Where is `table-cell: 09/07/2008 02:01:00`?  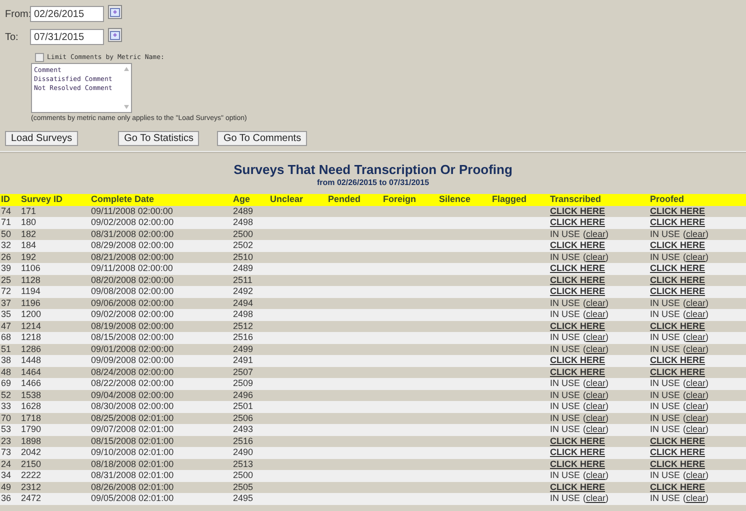
table-cell: 09/07/2008 02:01:00 is located at coordinates (132, 429).